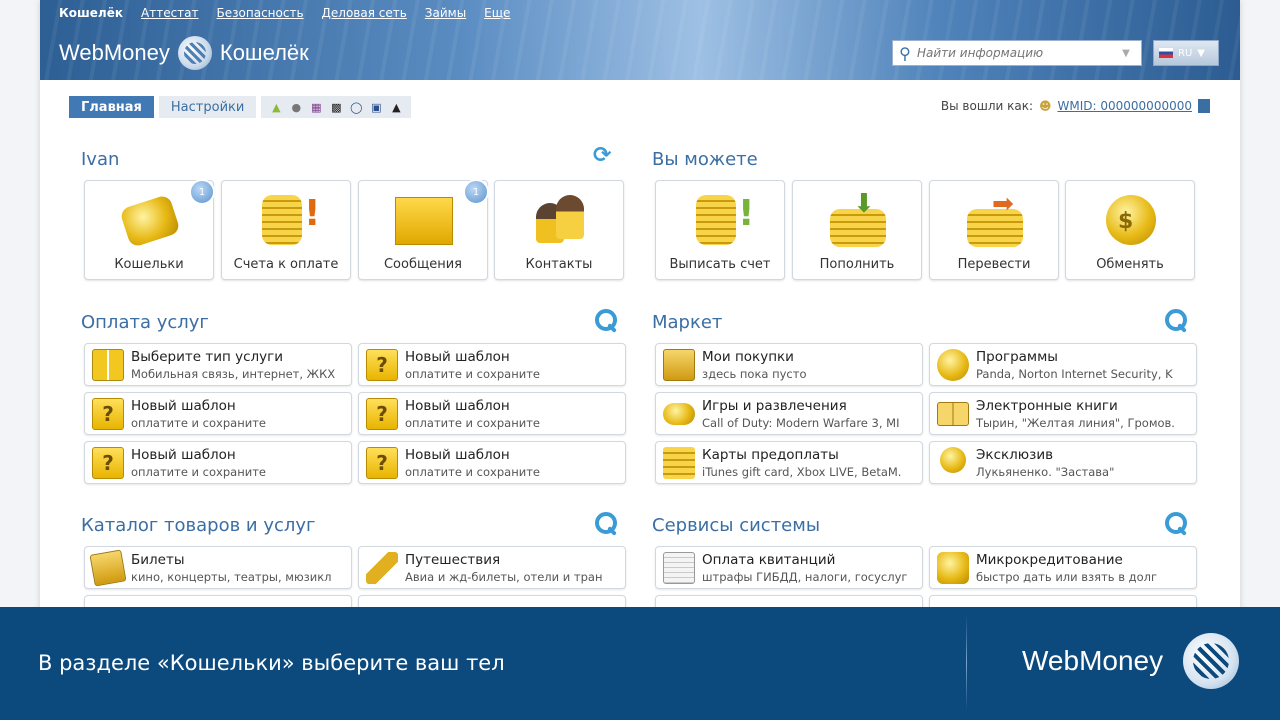 This screenshot has height=720, width=1280. Describe the element at coordinates (422, 264) in the screenshot. I see `tile-label: Сообщения` at that location.